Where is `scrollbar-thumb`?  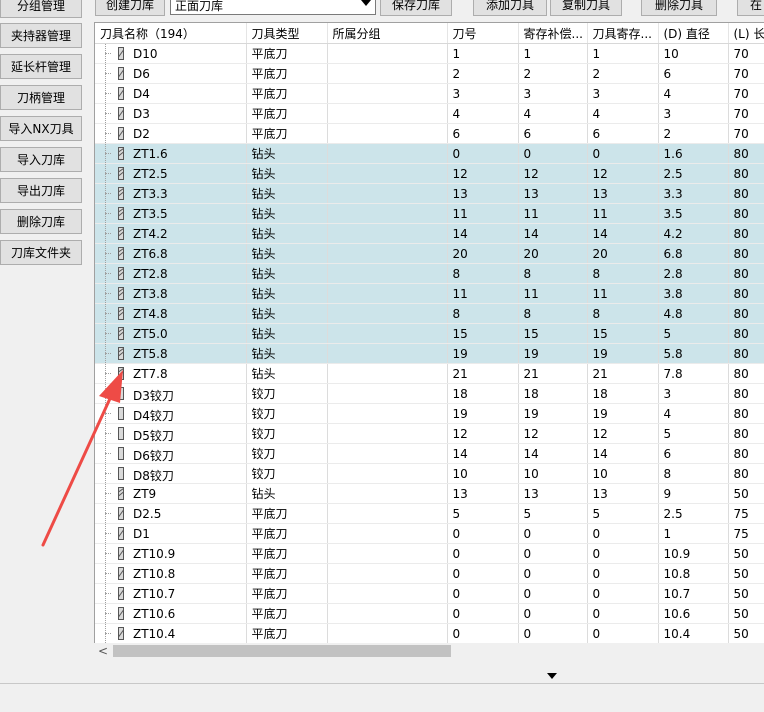 scrollbar-thumb is located at coordinates (282, 651).